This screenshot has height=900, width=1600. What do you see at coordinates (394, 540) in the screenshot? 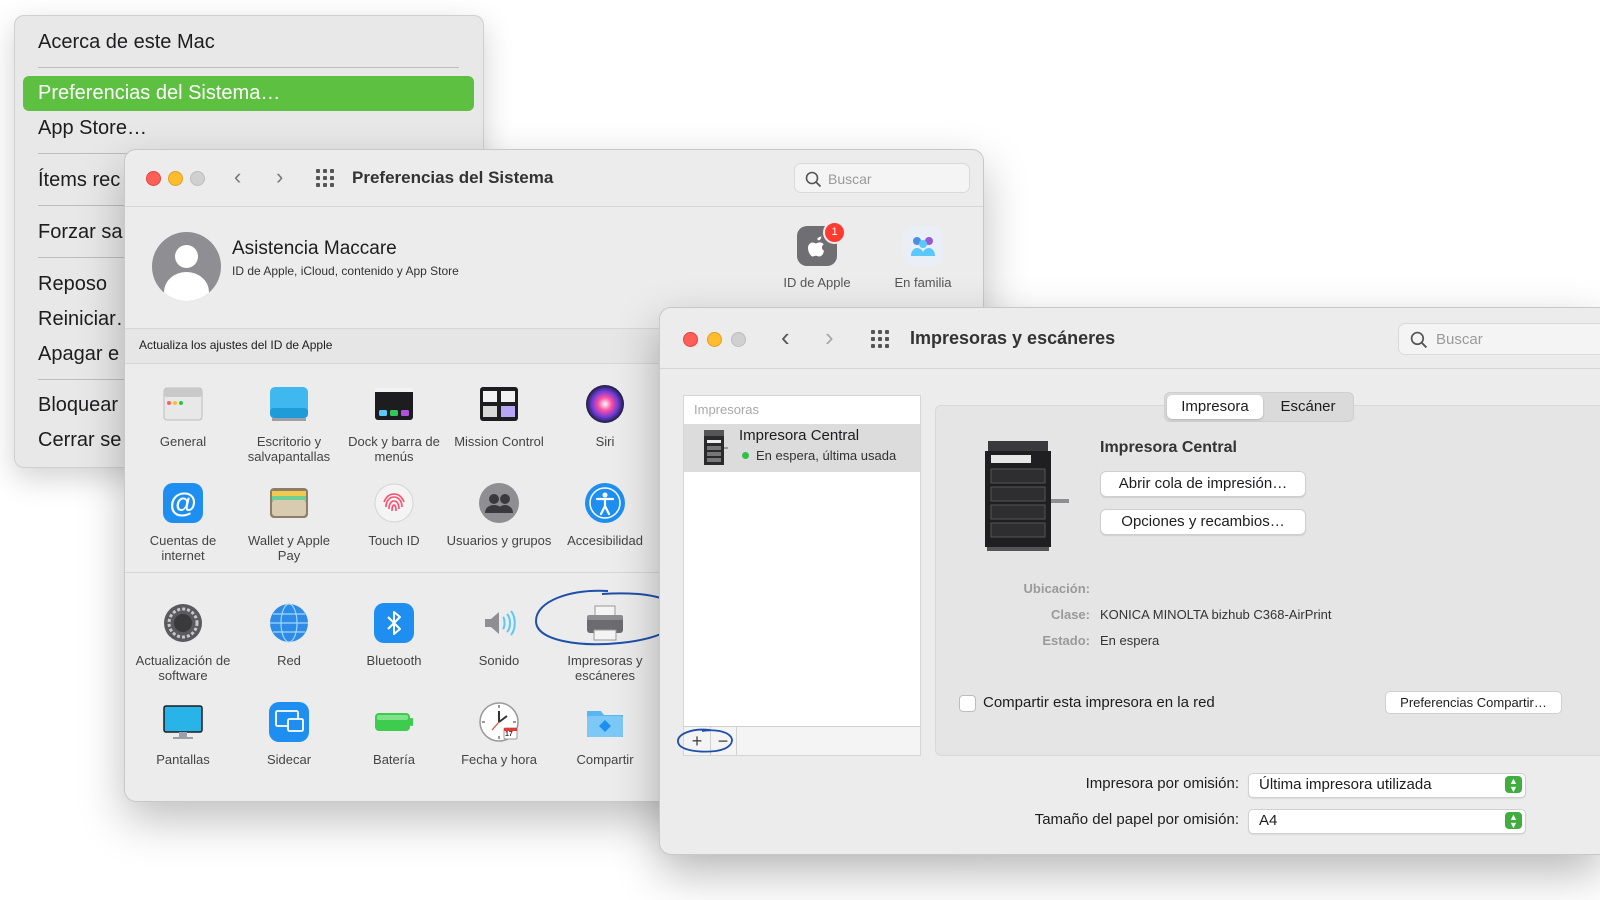
I see `pref-label: Touch ID` at bounding box center [394, 540].